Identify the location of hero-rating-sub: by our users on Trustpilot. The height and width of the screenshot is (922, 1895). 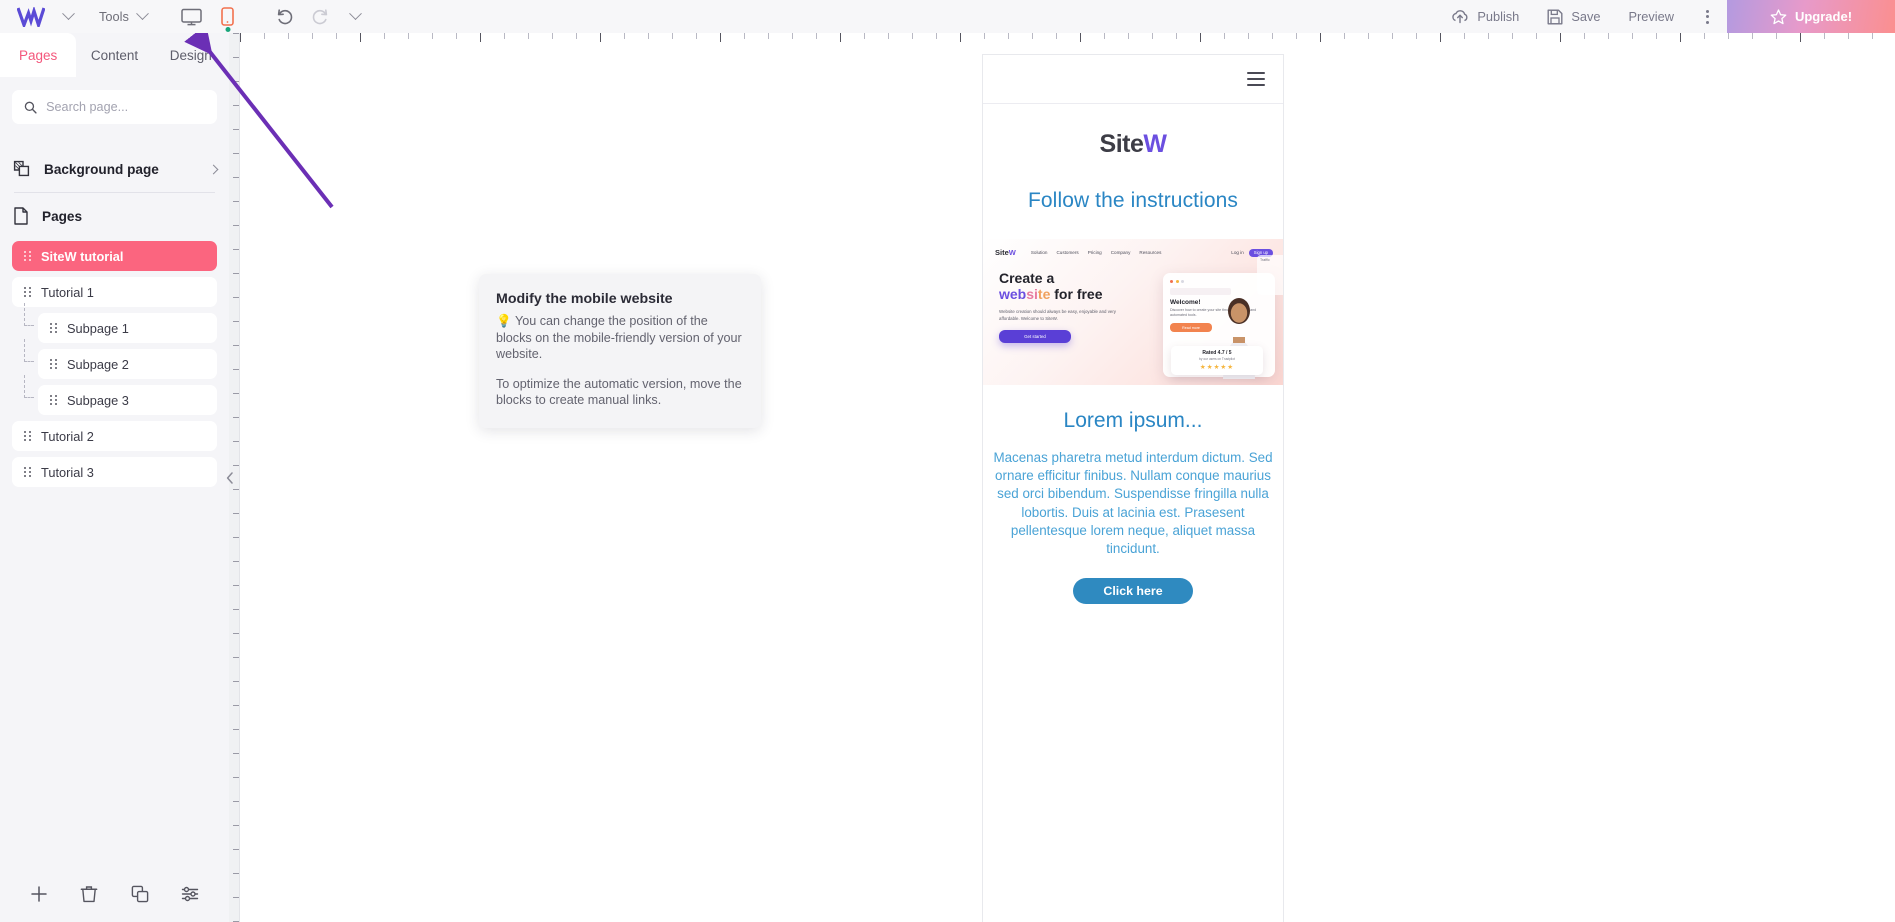
(1217, 359).